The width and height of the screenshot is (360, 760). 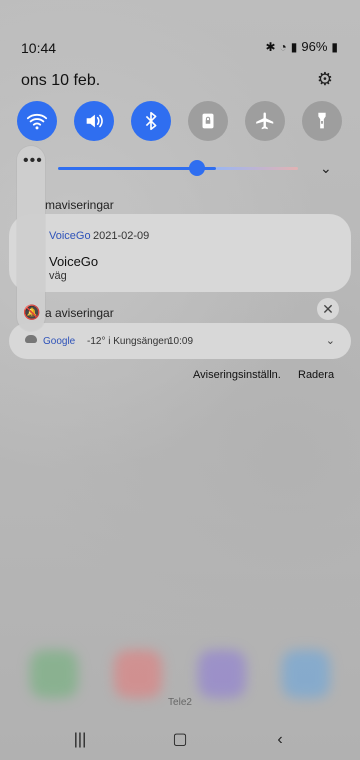 I want to click on qs-sound-button, so click(x=94, y=121).